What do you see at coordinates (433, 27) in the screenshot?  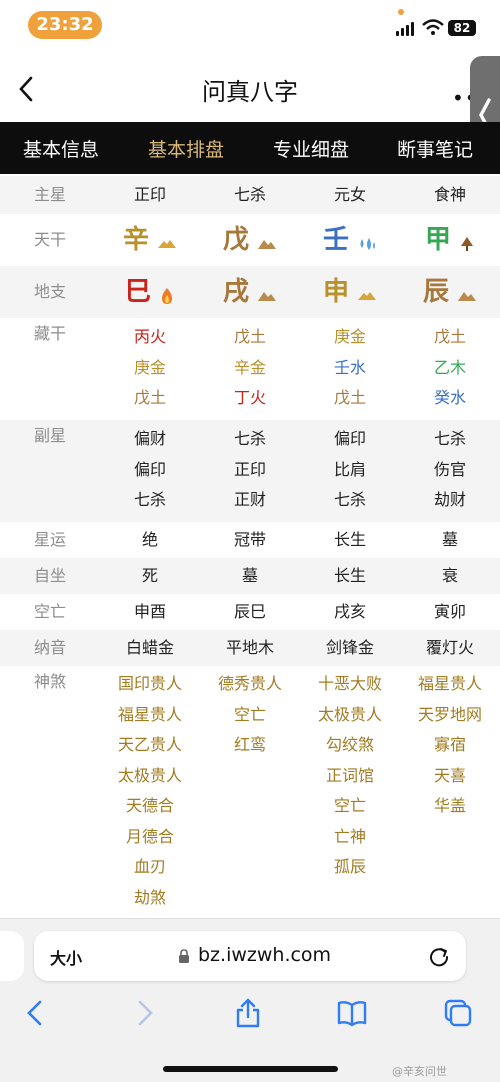 I see `wifi-icon` at bounding box center [433, 27].